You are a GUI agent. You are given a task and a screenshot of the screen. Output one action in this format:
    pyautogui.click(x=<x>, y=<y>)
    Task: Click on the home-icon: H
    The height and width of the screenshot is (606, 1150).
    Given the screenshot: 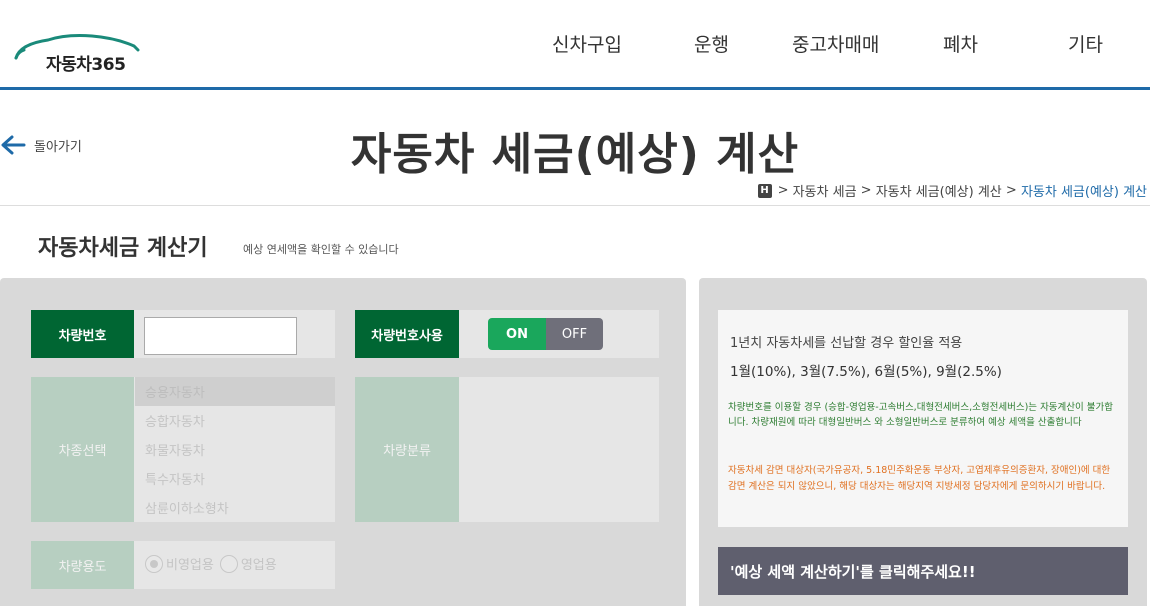 What is the action you would take?
    pyautogui.click(x=764, y=190)
    